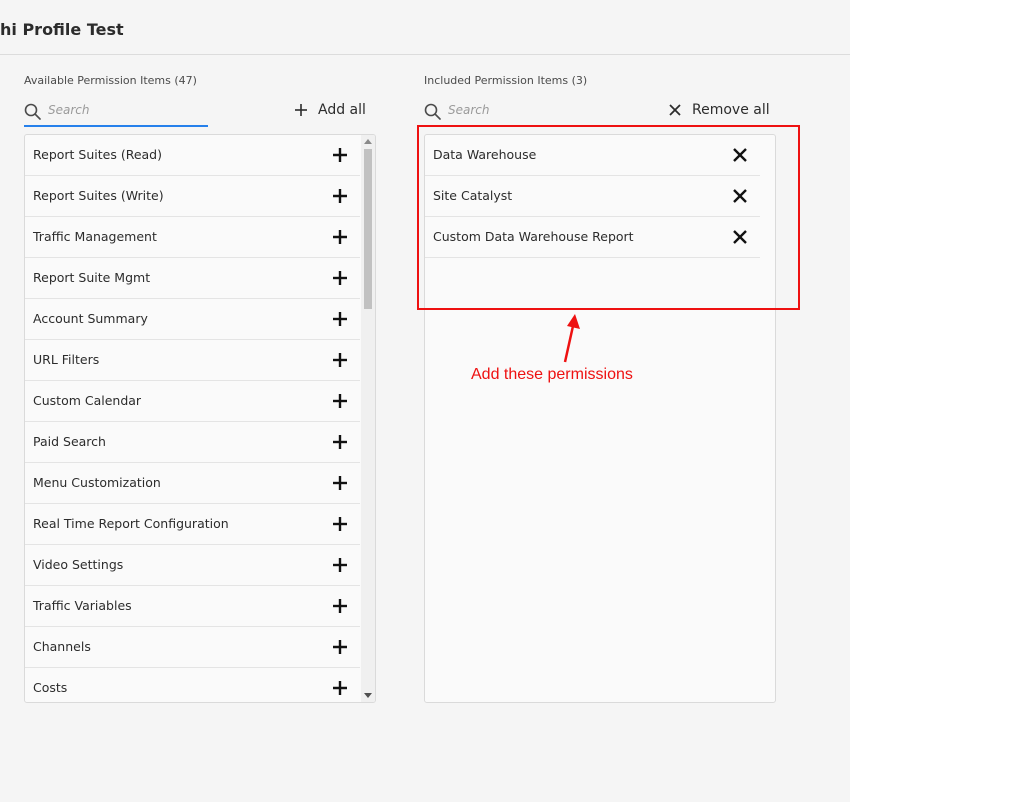 Image resolution: width=1014 pixels, height=802 pixels. Describe the element at coordinates (123, 110) in the screenshot. I see `available-search-input` at that location.